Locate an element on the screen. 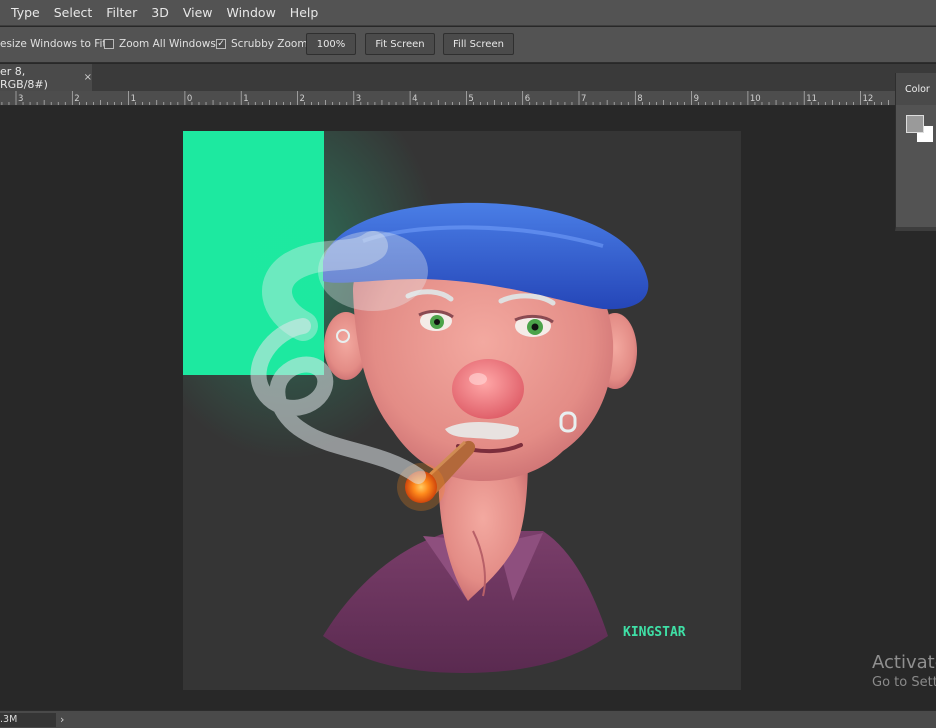 This screenshot has width=936, height=728. menu-help: Help is located at coordinates (304, 13).